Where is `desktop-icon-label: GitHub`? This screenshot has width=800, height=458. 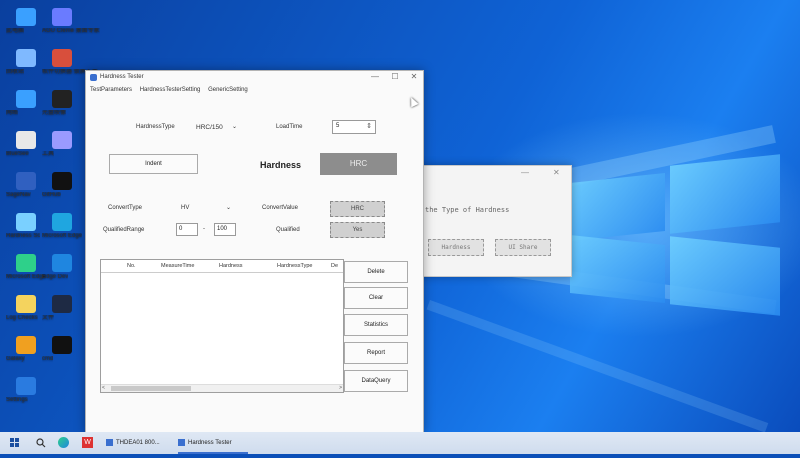
desktop-icon-label: GitHub is located at coordinates (51, 195).